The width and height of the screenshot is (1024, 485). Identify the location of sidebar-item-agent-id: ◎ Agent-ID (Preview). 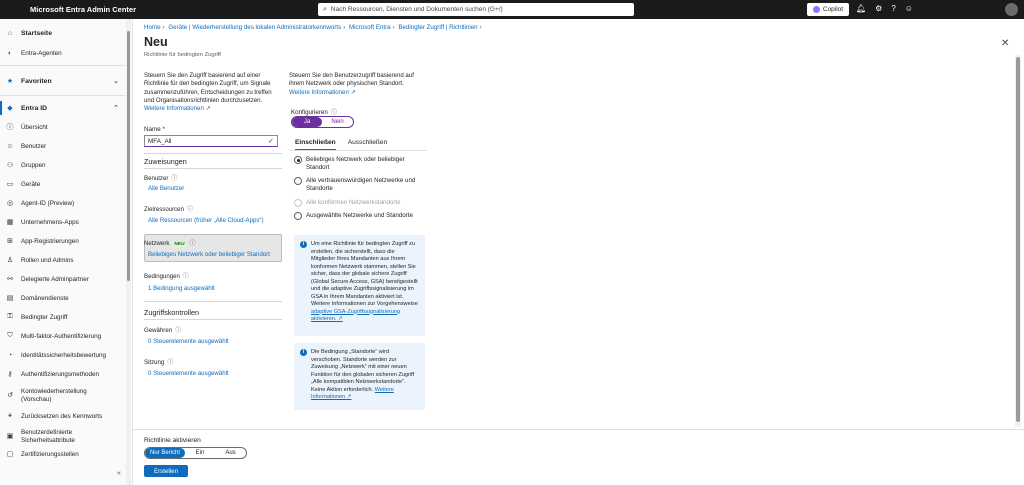
(62, 203).